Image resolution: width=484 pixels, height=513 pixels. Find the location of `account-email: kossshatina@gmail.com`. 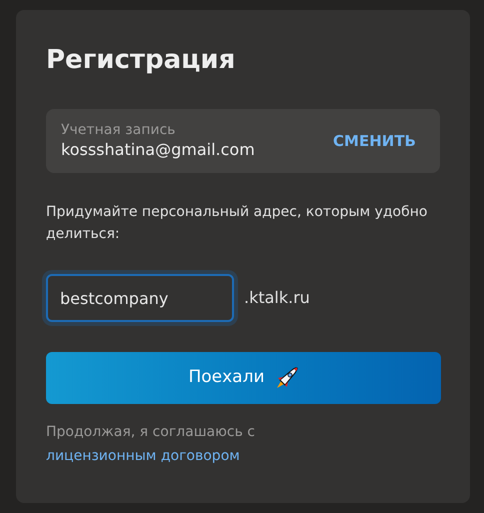

account-email: kossshatina@gmail.com is located at coordinates (158, 150).